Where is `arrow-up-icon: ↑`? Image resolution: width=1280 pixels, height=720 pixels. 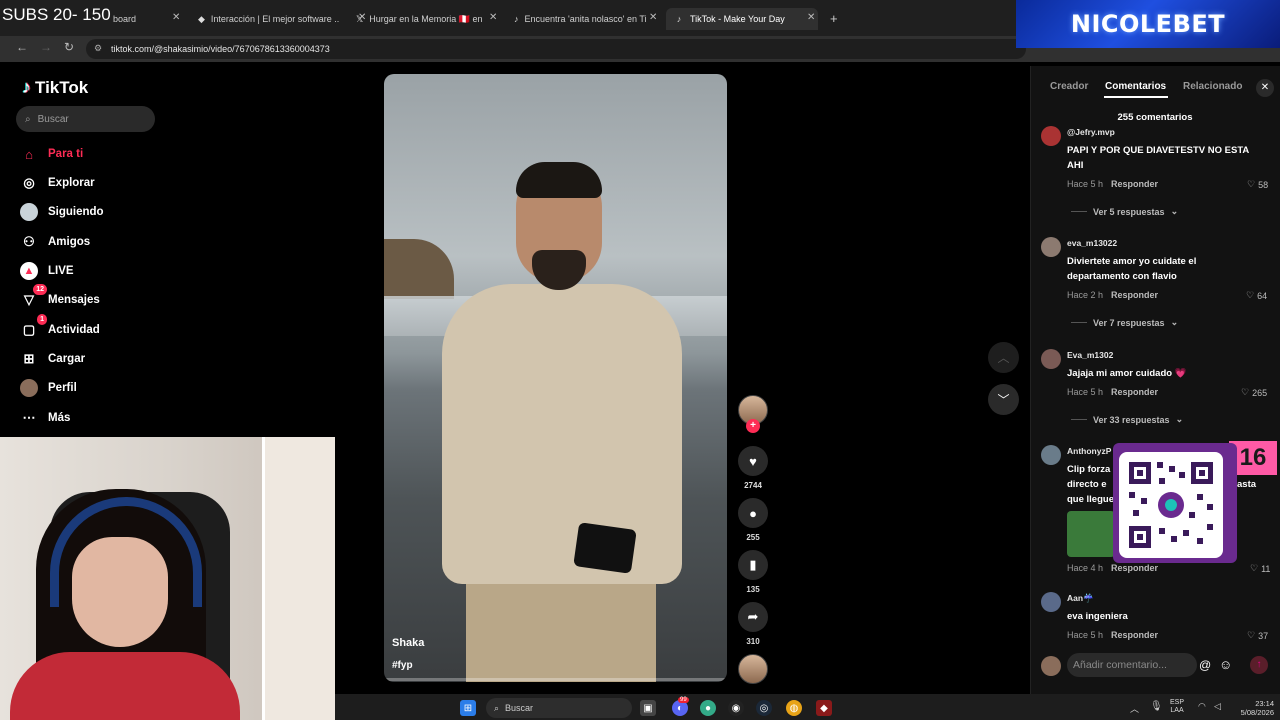 arrow-up-icon: ↑ is located at coordinates (1259, 664).